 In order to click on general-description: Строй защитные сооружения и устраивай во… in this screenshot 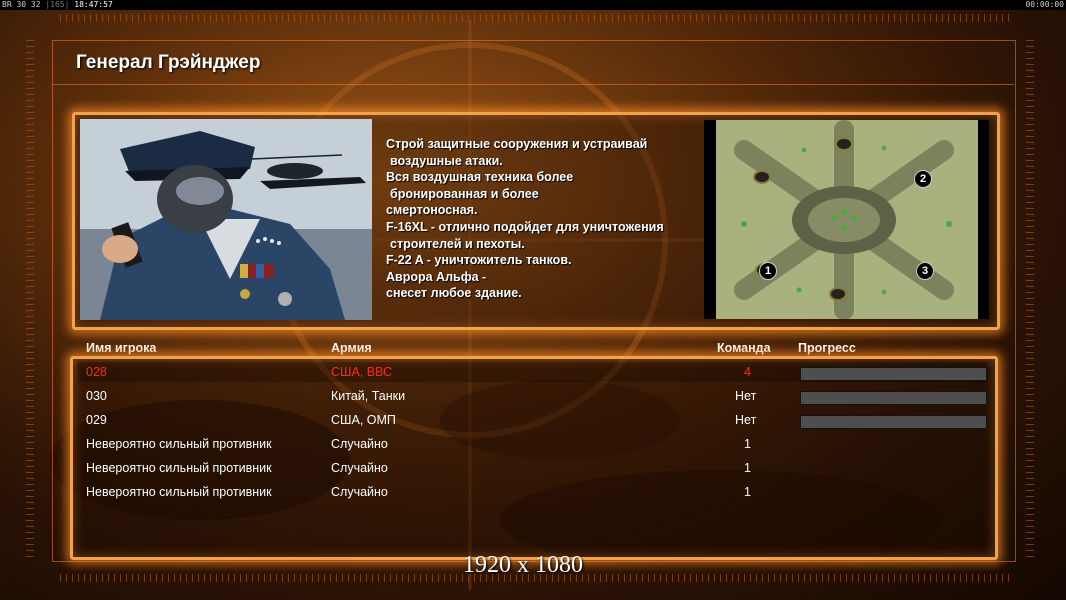, I will do `click(541, 219)`.